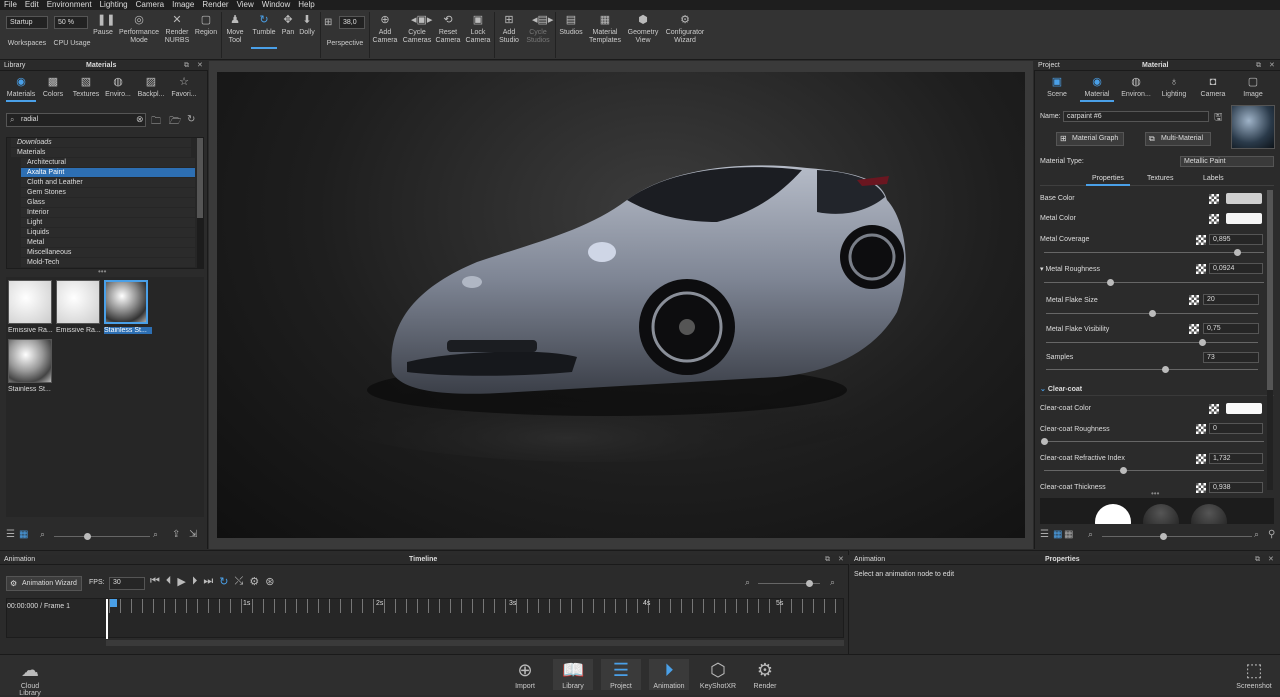 The image size is (1280, 697). Describe the element at coordinates (385, 29) in the screenshot. I see `add-camera-button: ⊕ Add Camera` at that location.